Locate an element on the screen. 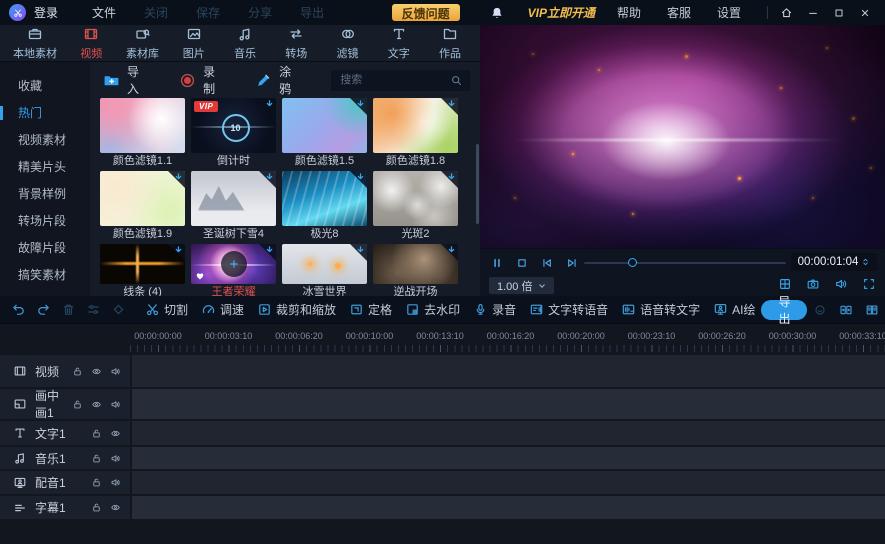  tab-film: 视频 is located at coordinates (91, 43).